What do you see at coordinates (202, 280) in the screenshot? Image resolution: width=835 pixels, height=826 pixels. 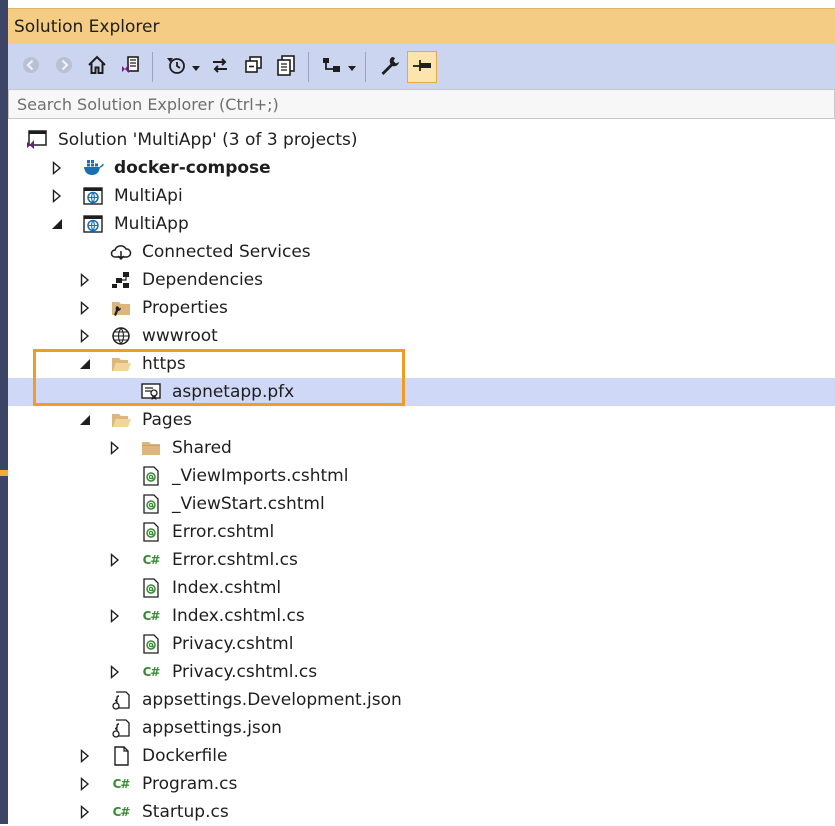 I see `tree-item-label: Dependencies` at bounding box center [202, 280].